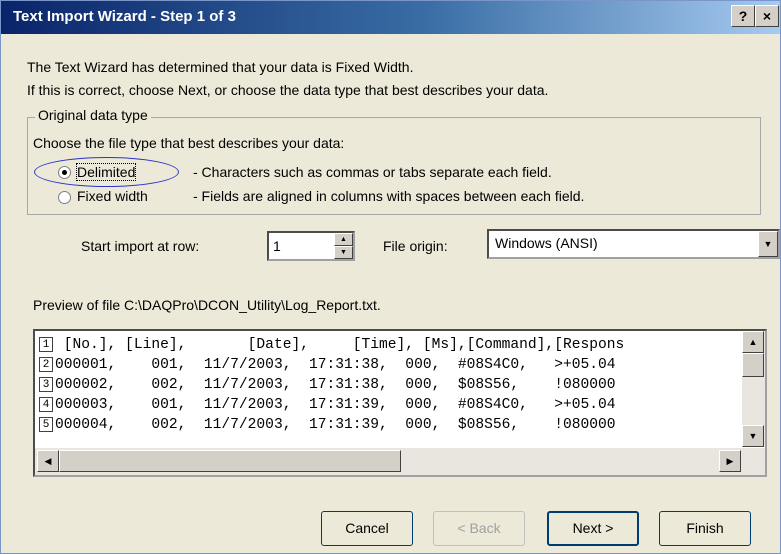 The image size is (781, 554). Describe the element at coordinates (768, 244) in the screenshot. I see `chevron-down-icon: ▼` at that location.